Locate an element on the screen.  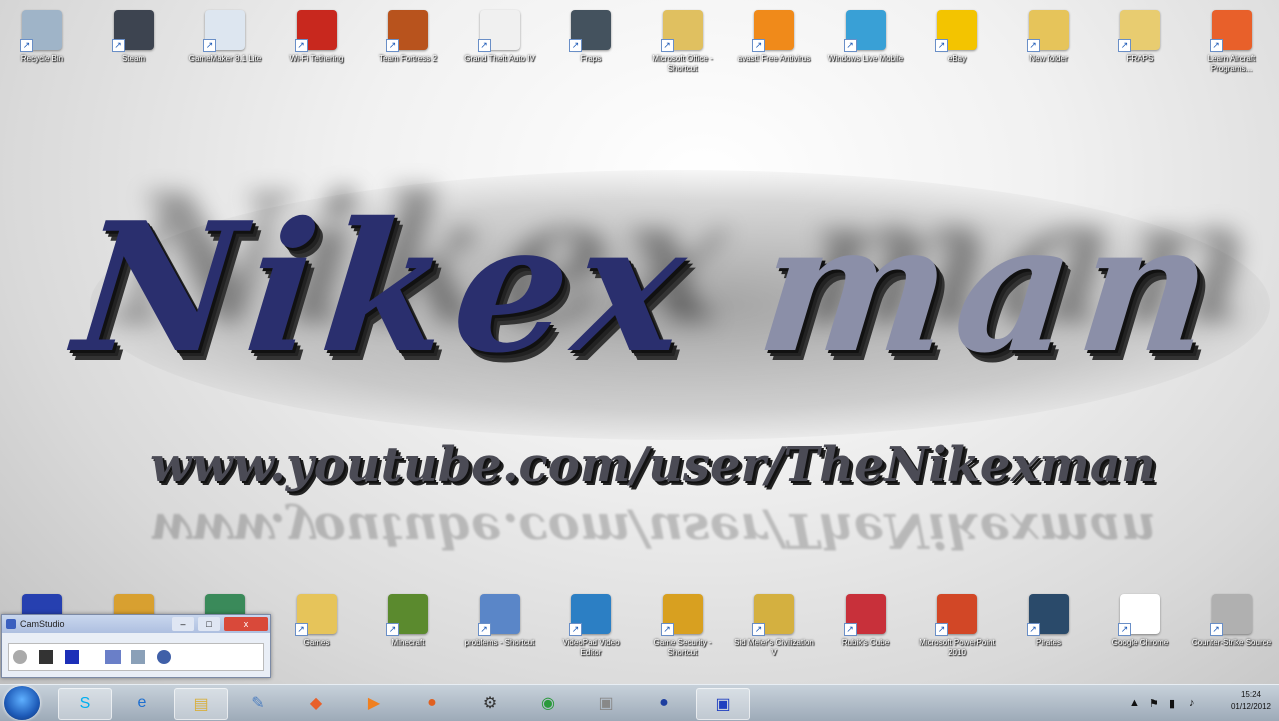
desktop-icon: ↗ GameMaker 8.1 Lite is located at coordinates (225, 53).